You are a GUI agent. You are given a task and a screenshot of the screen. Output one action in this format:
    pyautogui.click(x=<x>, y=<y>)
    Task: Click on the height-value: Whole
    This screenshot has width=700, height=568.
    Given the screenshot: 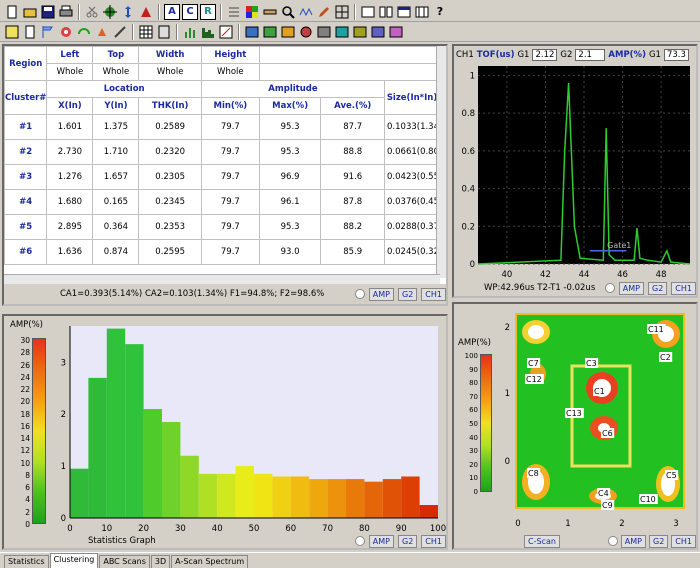 What is the action you would take?
    pyautogui.click(x=230, y=72)
    